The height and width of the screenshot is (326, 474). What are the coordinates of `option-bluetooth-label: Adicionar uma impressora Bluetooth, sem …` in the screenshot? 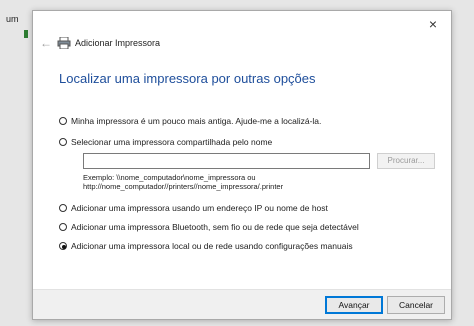 It's located at (215, 227).